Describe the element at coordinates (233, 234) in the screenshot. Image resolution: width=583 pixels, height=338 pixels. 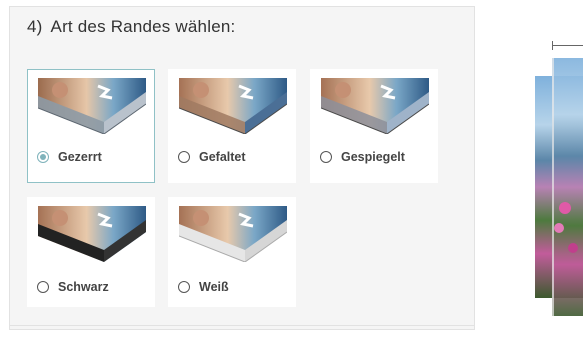
I see `canvas-thumbnail-weiss` at that location.